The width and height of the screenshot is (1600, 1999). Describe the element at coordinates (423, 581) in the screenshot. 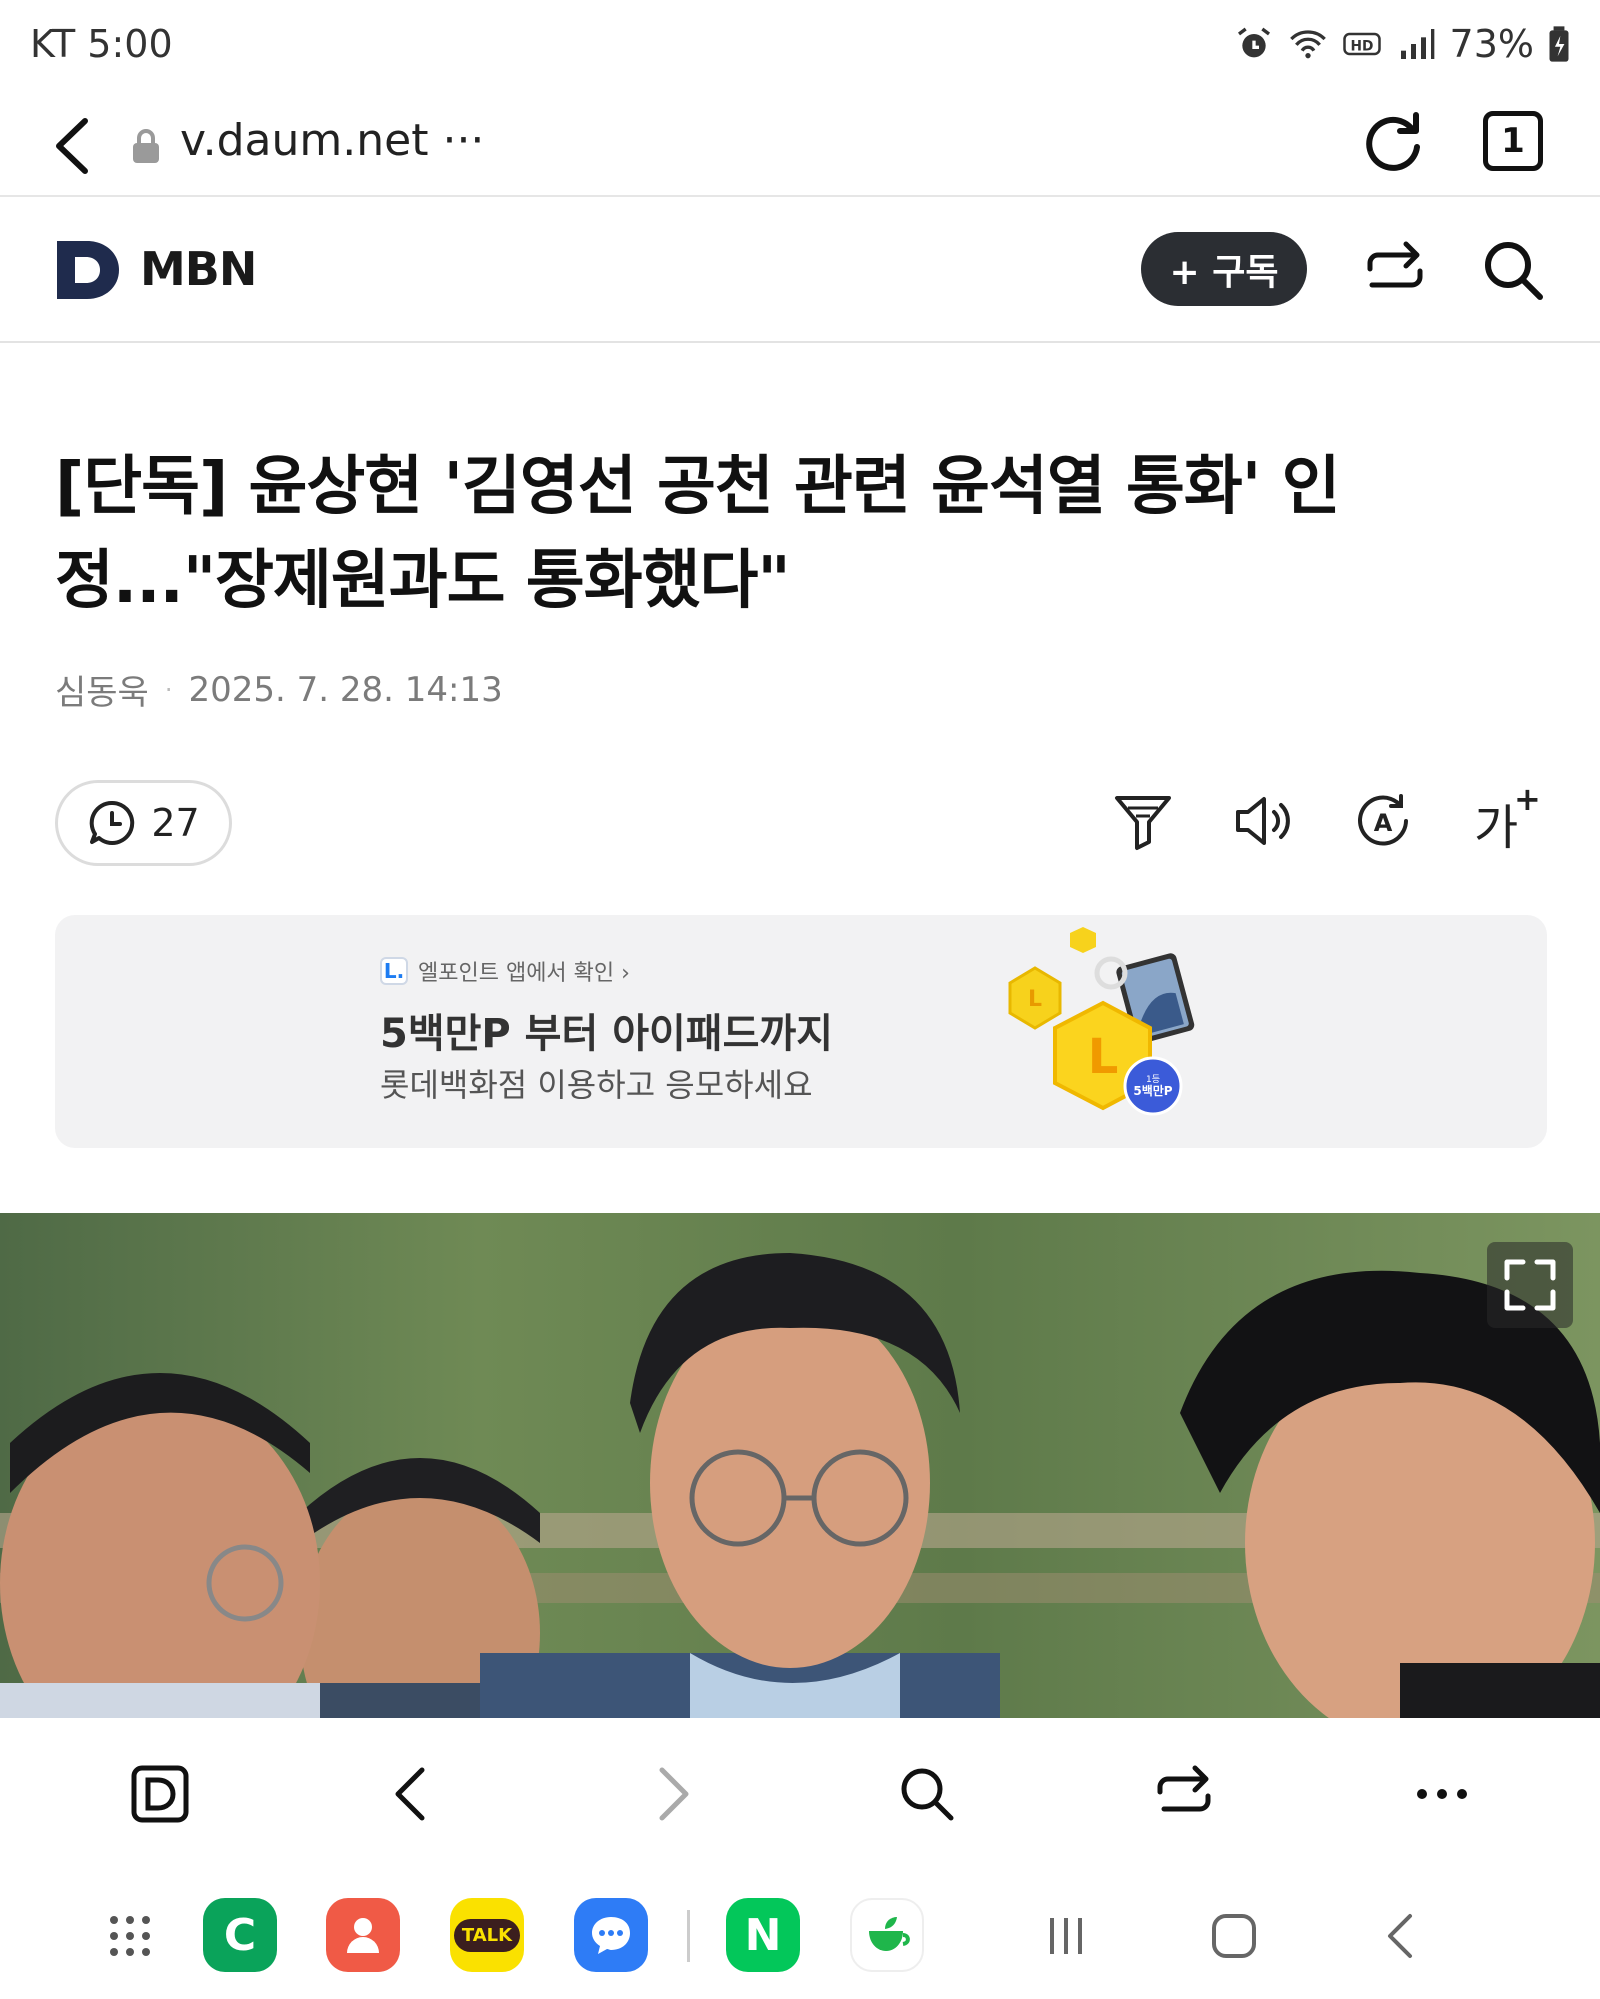

I see `headline-line-2: 정..."장제원과도 통화했다"` at that location.